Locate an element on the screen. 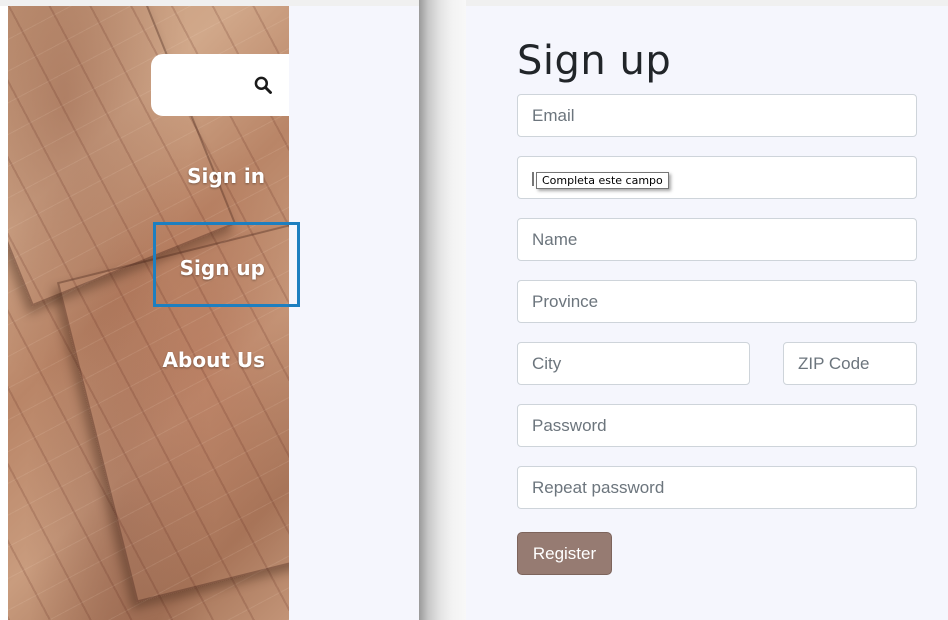  city-field is located at coordinates (633, 363).